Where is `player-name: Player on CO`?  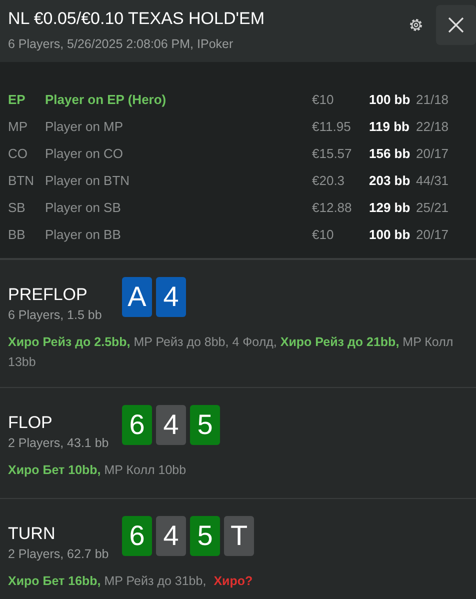
player-name: Player on CO is located at coordinates (84, 153).